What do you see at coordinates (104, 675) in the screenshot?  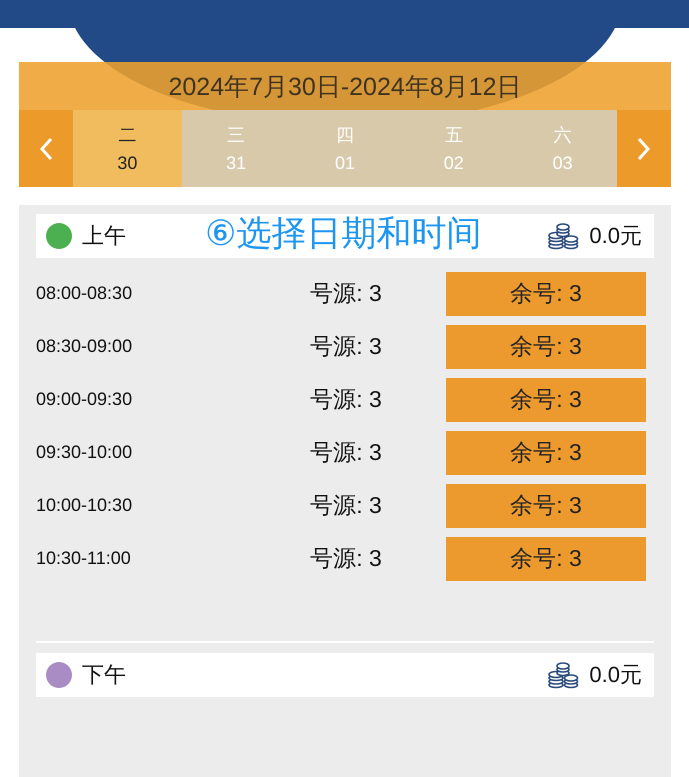 I see `session-label: 下午` at bounding box center [104, 675].